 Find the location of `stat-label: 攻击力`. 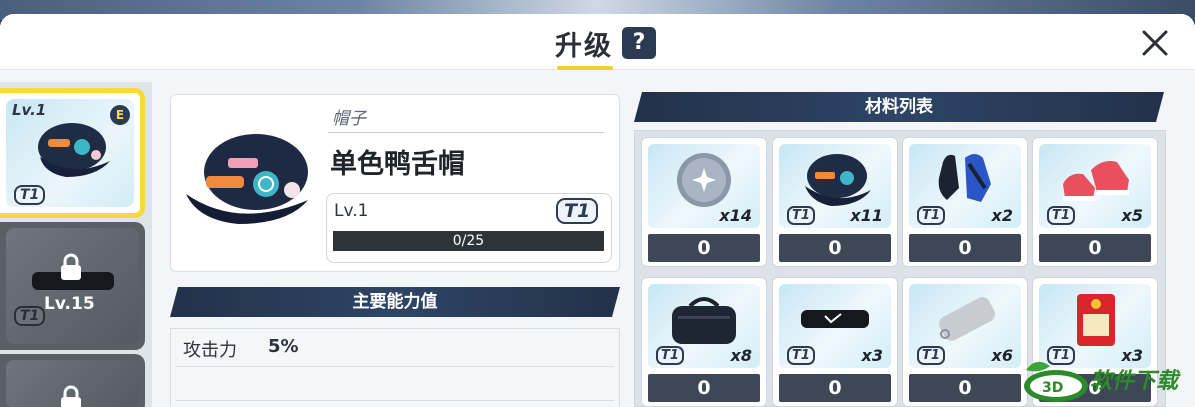

stat-label: 攻击力 is located at coordinates (210, 350).